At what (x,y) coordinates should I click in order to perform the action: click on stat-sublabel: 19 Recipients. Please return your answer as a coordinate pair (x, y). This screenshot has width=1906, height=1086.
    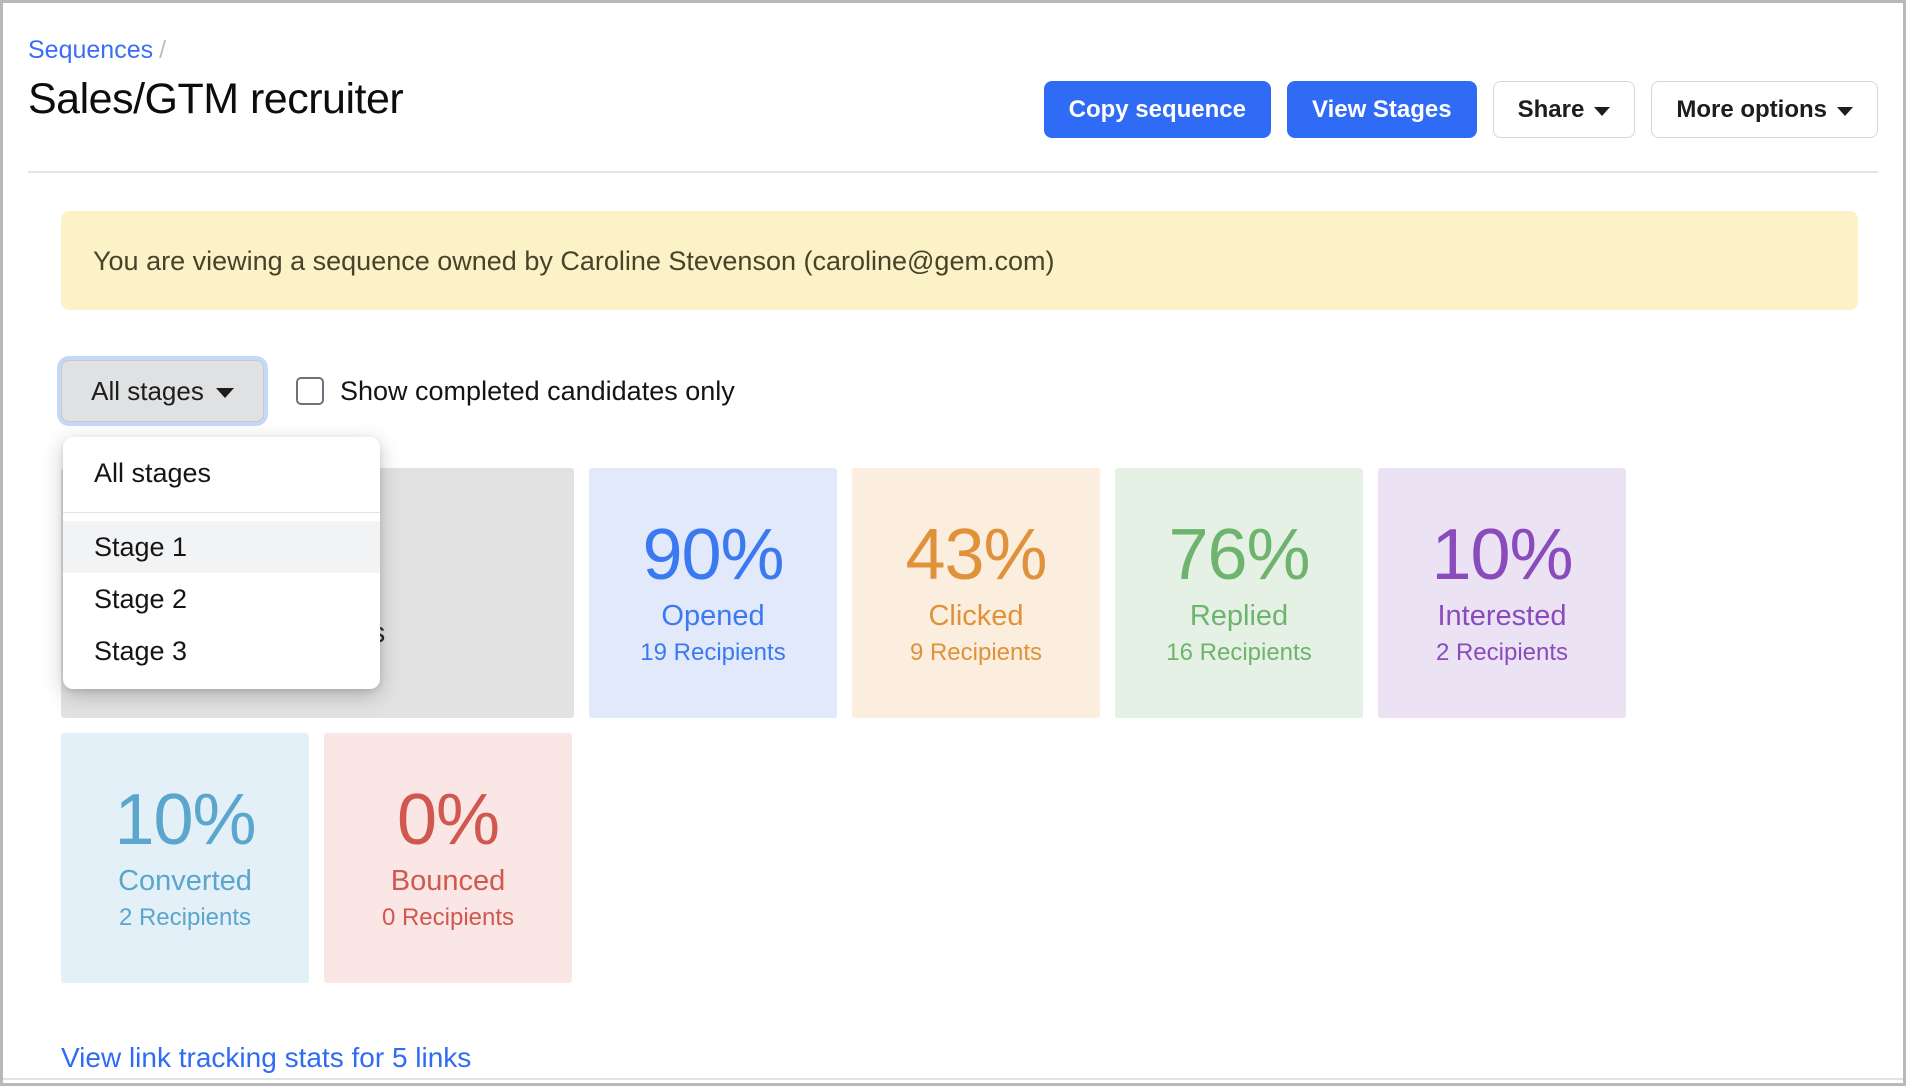
    Looking at the image, I should click on (713, 652).